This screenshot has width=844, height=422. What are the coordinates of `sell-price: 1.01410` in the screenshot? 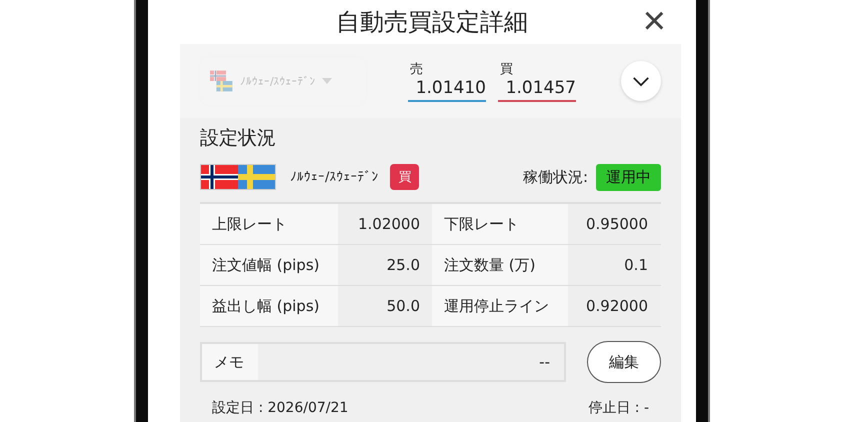 It's located at (447, 90).